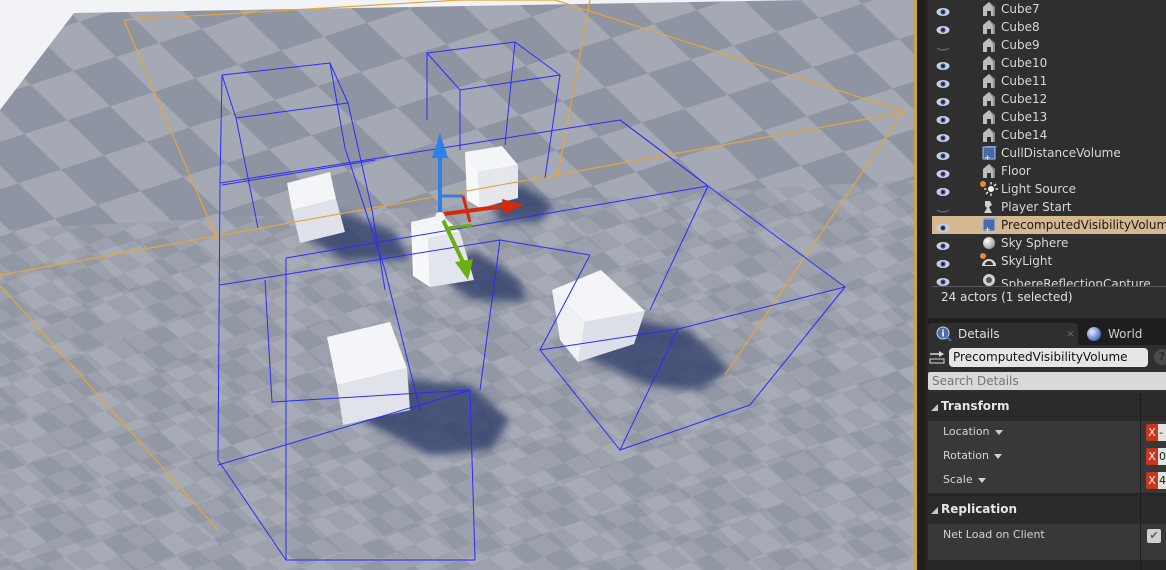 This screenshot has width=1166, height=570. Describe the element at coordinates (927, 285) in the screenshot. I see `panel-left-edge` at that location.